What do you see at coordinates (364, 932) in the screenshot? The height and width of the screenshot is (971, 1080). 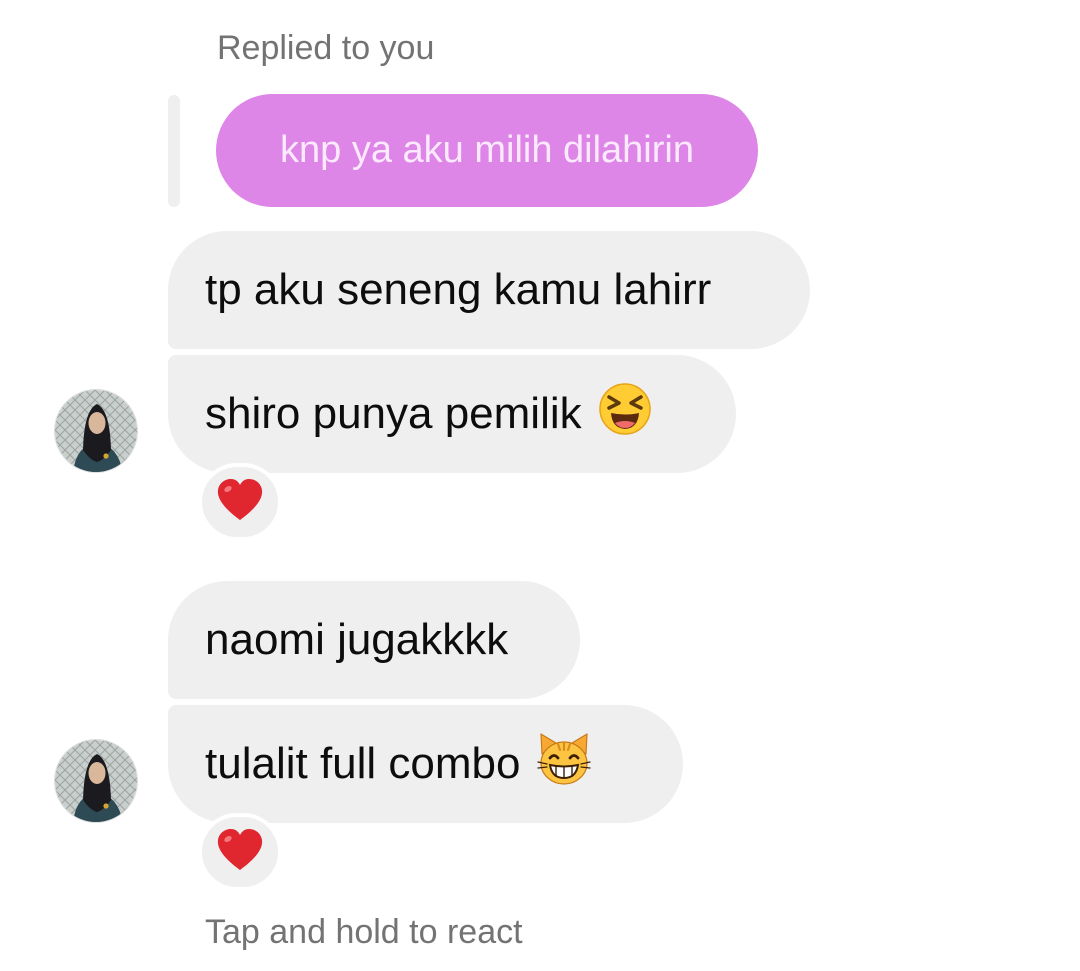 I see `tap-and-hold-hint: Tap and hold to react` at bounding box center [364, 932].